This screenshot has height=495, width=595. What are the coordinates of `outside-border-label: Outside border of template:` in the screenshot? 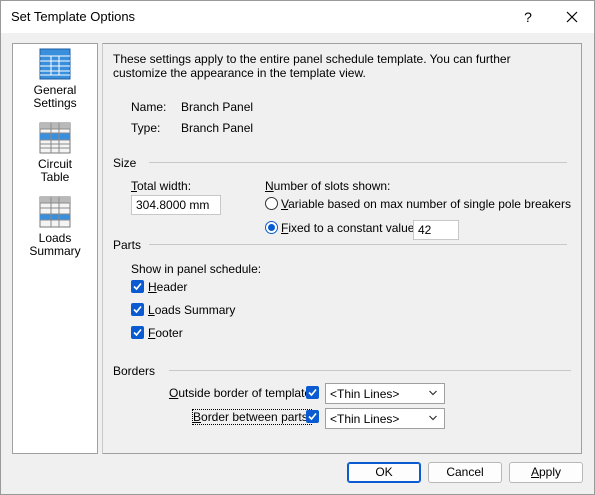 It's located at (241, 393).